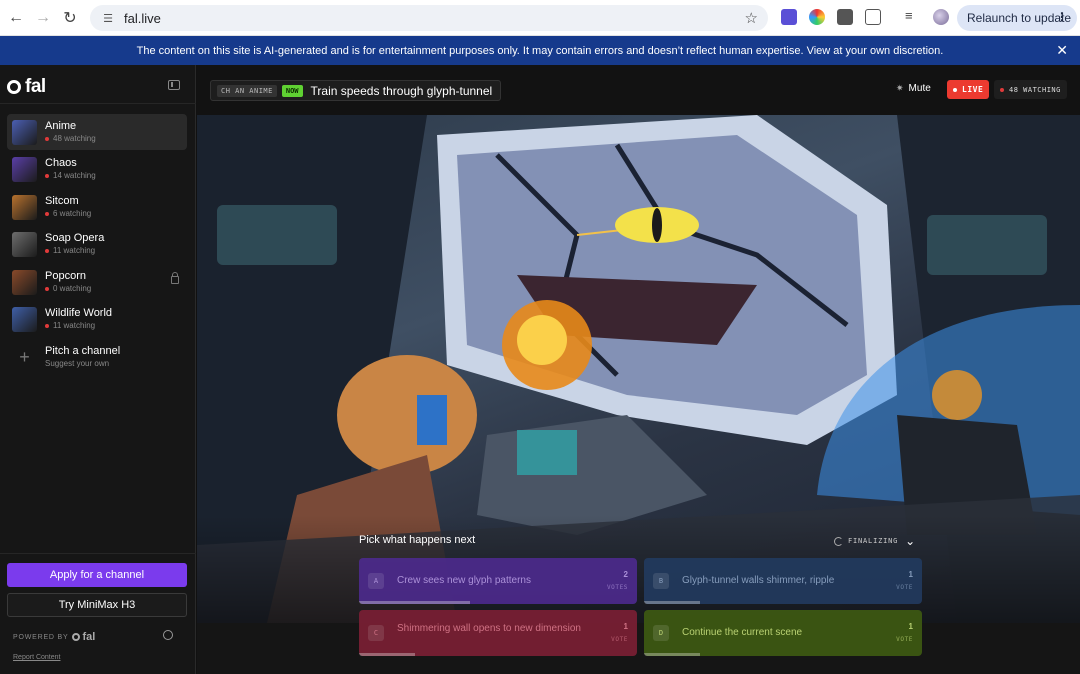  Describe the element at coordinates (97, 207) in the screenshot. I see `sidebar-item-sitcom: Sitcom 6 watching` at that location.